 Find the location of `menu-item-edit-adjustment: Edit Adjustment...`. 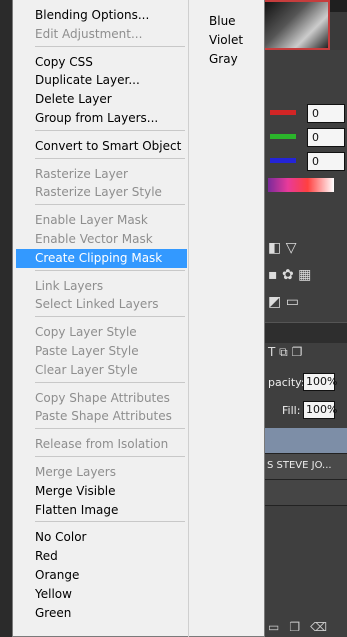

menu-item-edit-adjustment: Edit Adjustment... is located at coordinates (89, 33).